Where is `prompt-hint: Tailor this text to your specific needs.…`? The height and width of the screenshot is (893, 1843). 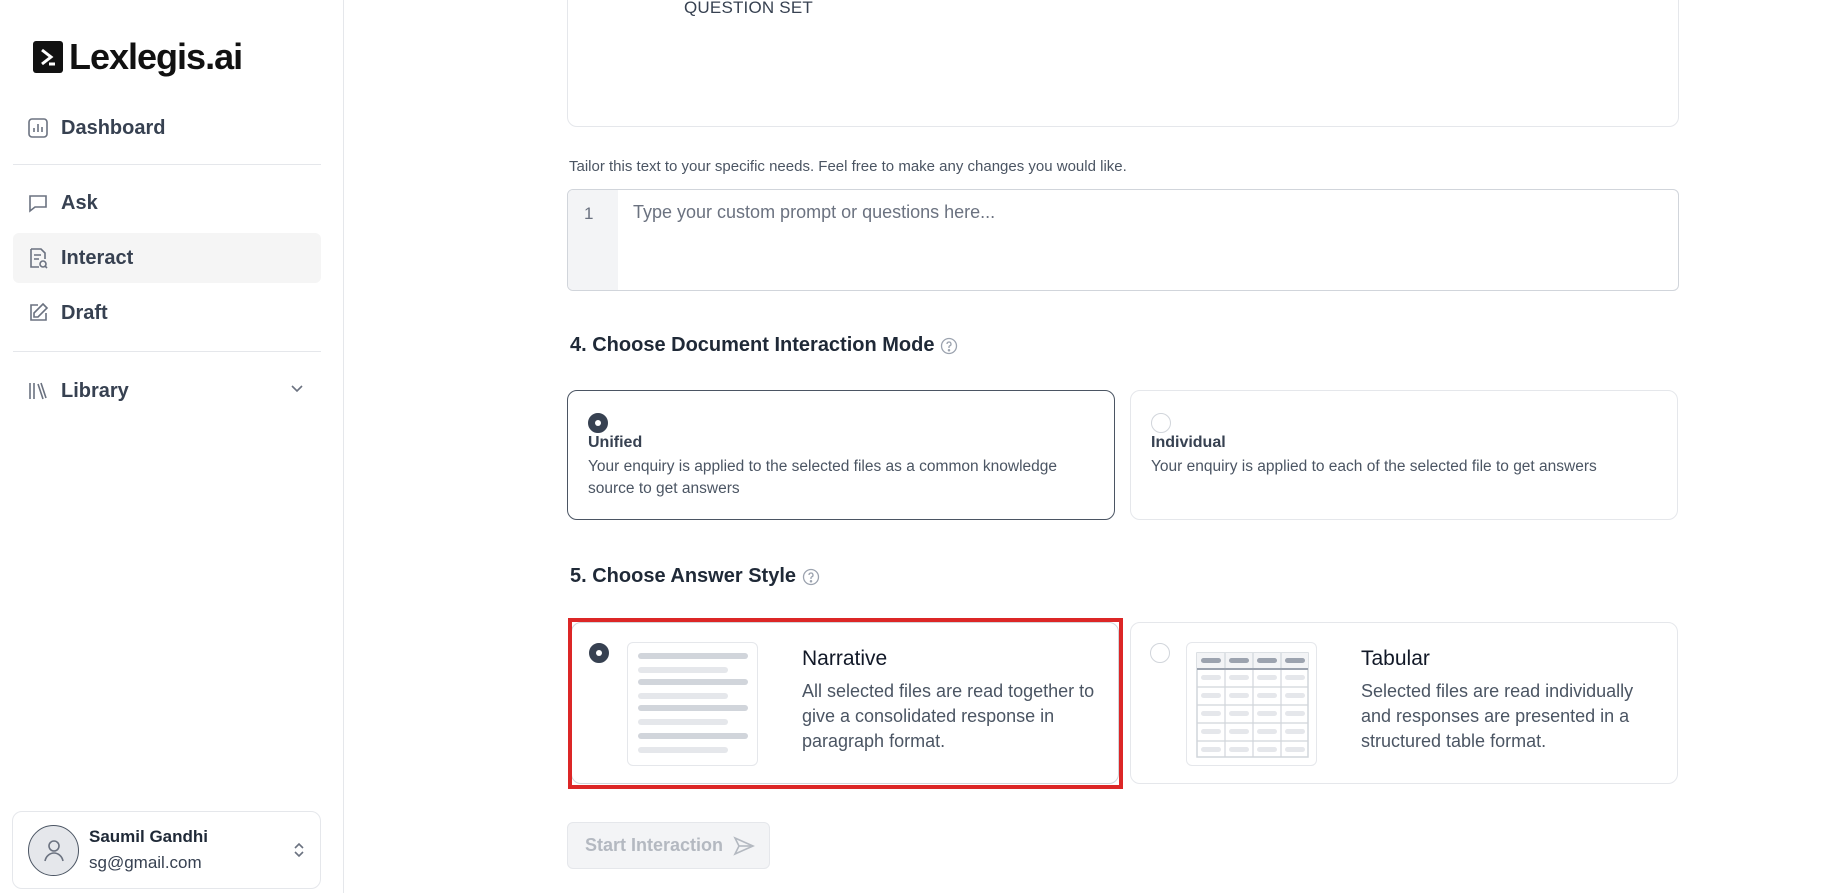 prompt-hint: Tailor this text to your specific needs.… is located at coordinates (848, 166).